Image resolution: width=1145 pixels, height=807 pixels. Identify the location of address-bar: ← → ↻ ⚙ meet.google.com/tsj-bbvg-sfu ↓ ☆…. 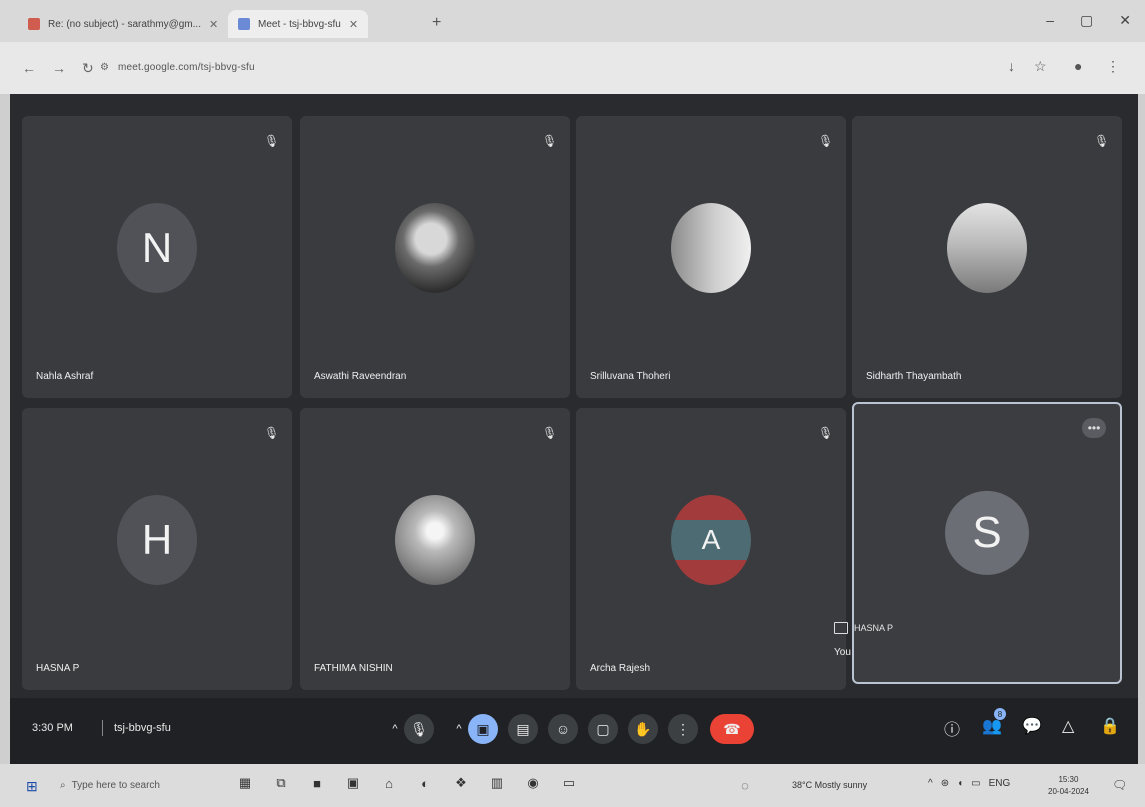
(572, 68).